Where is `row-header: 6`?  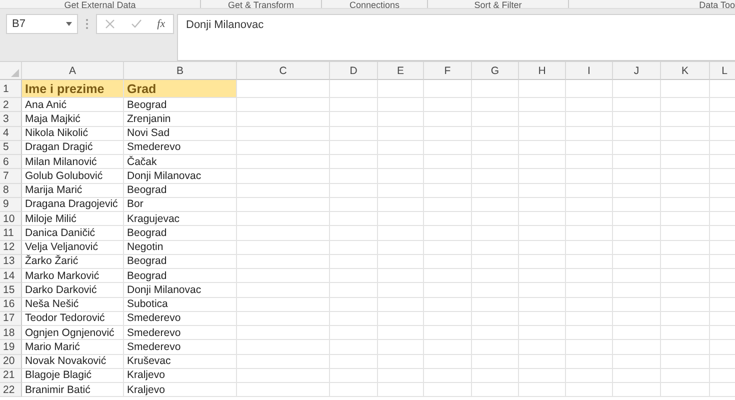
row-header: 6 is located at coordinates (11, 162).